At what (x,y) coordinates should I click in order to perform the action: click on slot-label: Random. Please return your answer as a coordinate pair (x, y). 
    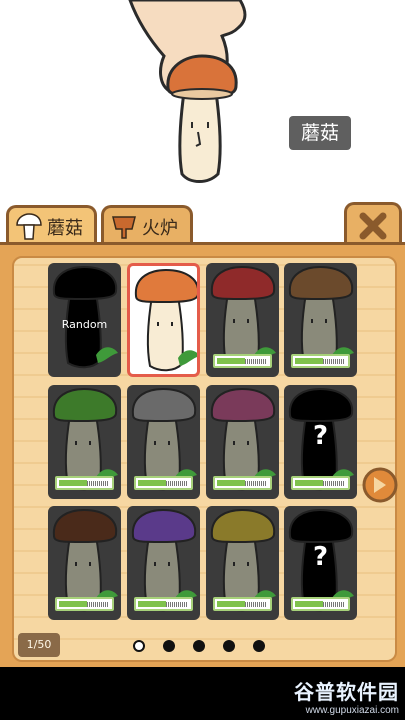
    Looking at the image, I should click on (84, 324).